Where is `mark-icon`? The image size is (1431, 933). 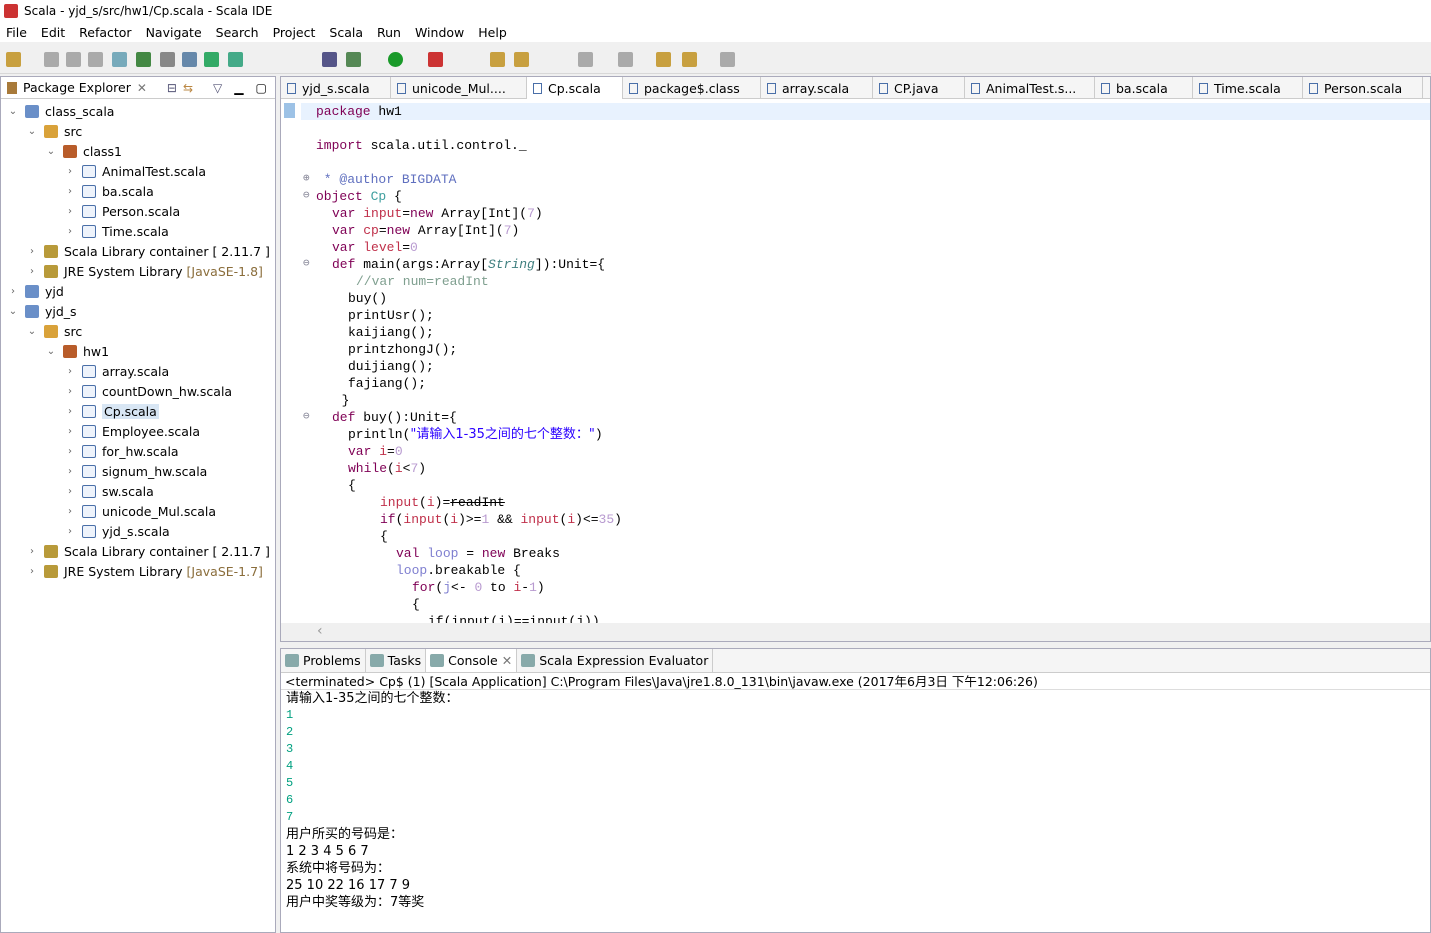
mark-icon is located at coordinates (143, 59).